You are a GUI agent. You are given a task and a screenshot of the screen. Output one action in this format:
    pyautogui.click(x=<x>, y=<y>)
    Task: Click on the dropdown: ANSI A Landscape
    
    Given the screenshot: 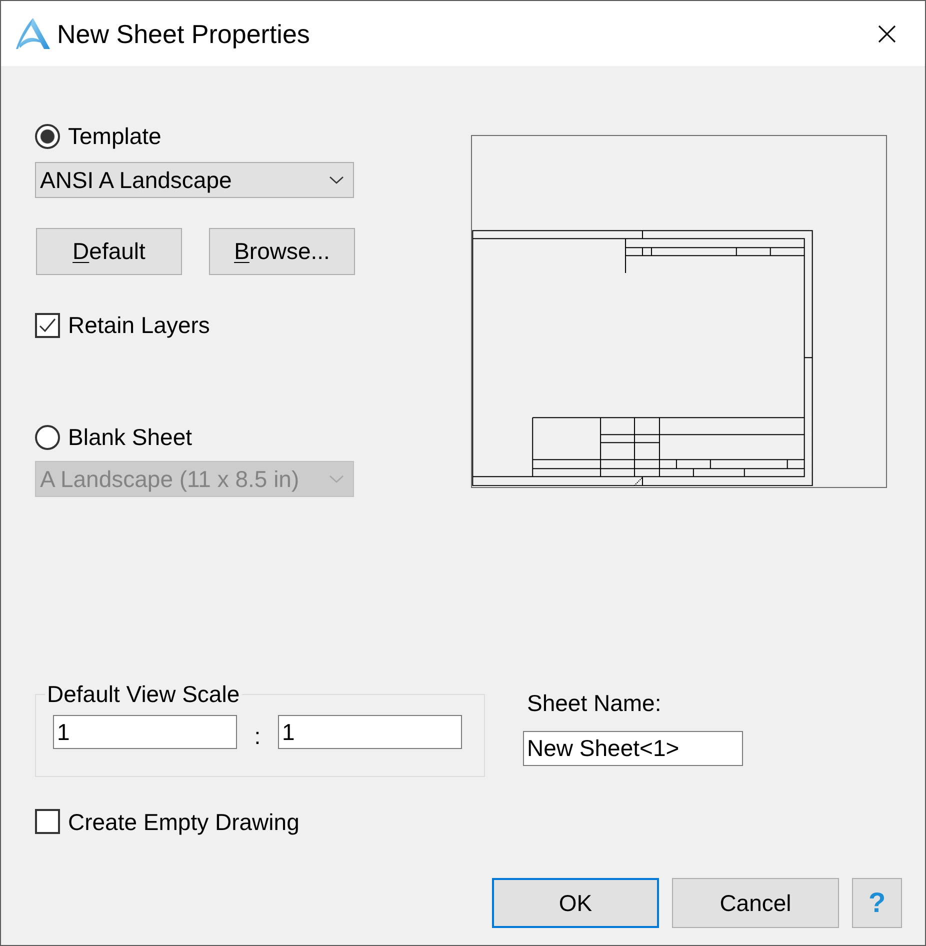 What is the action you would take?
    pyautogui.click(x=194, y=180)
    